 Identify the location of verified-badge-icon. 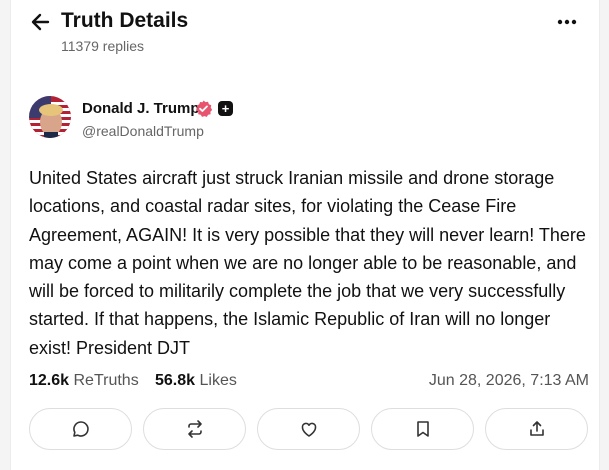
(204, 108).